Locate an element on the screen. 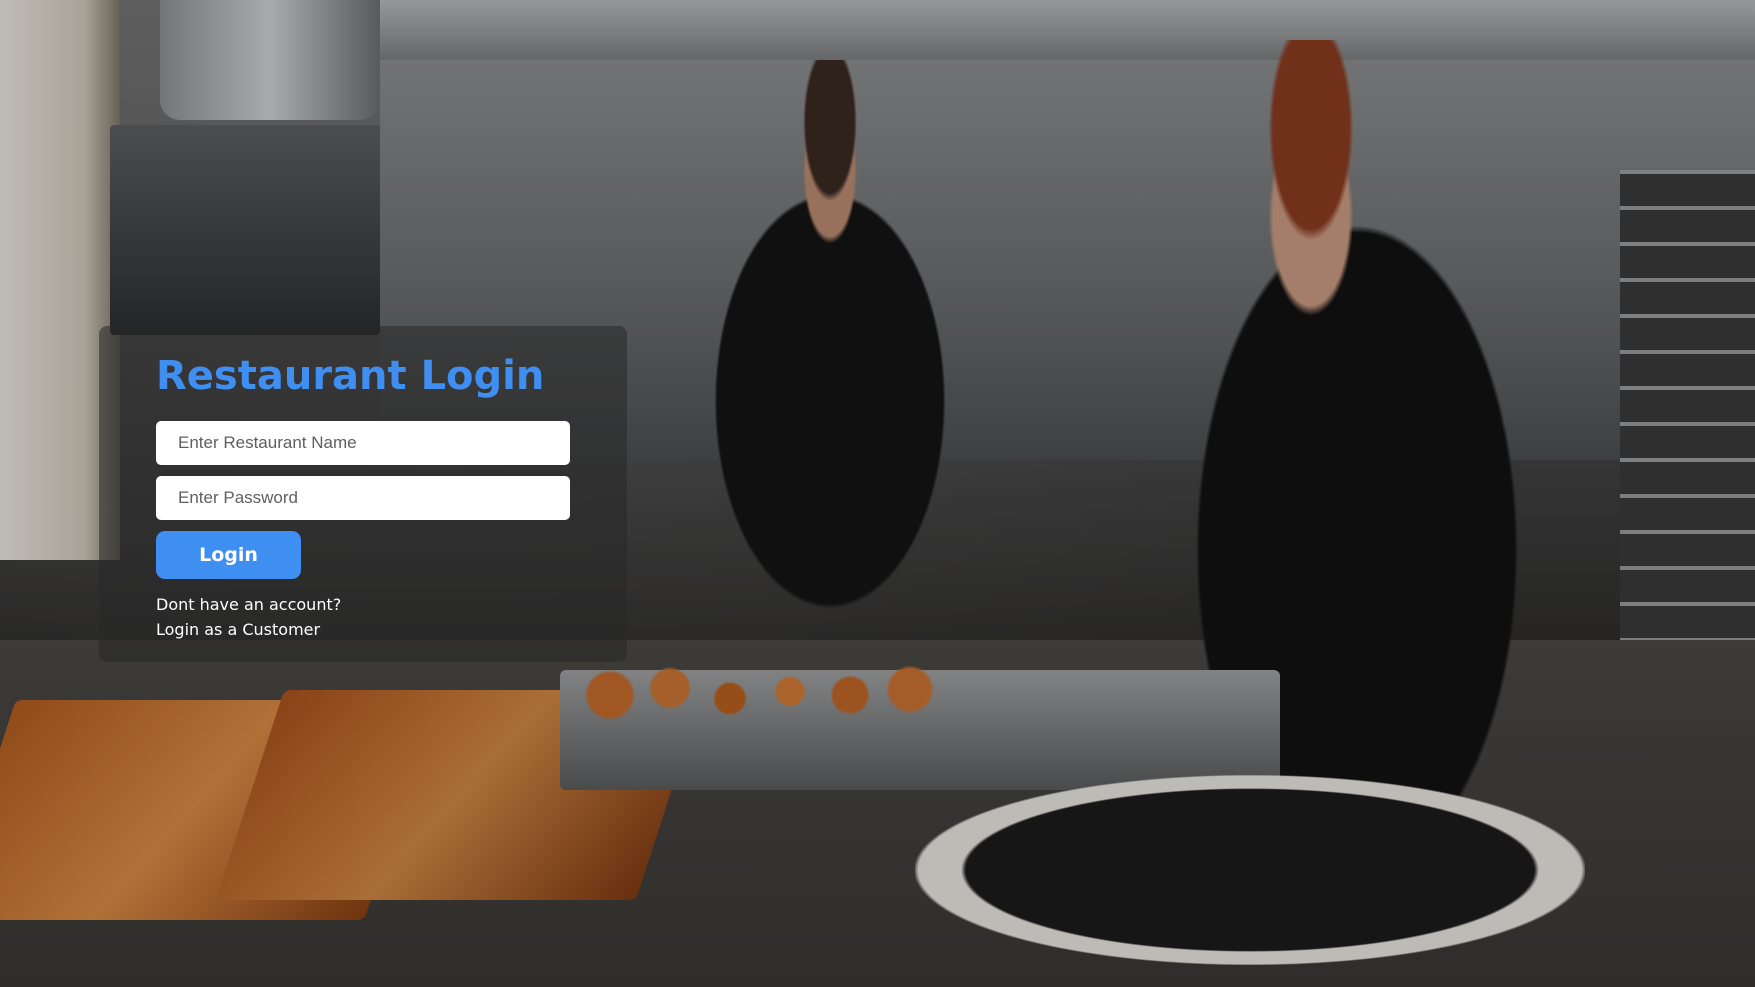 The image size is (1755, 987). no-account-text: Dont have an account? is located at coordinates (249, 604).